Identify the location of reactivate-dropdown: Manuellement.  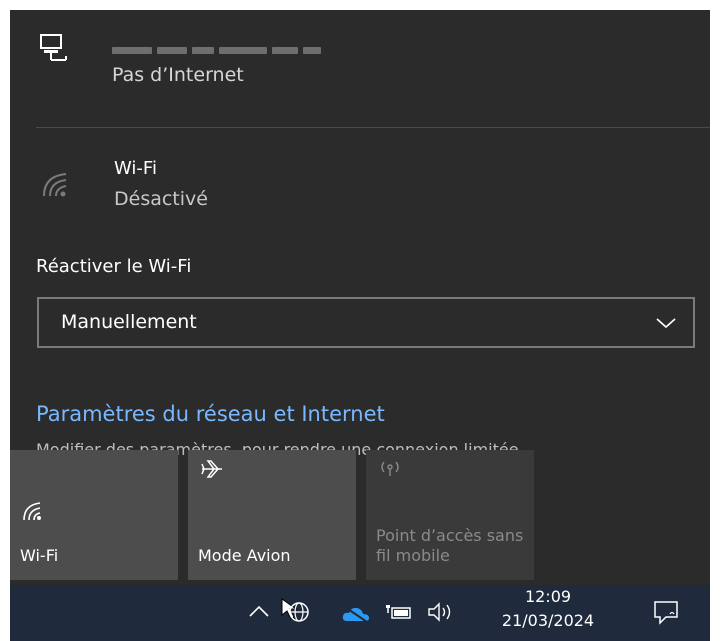
(366, 322).